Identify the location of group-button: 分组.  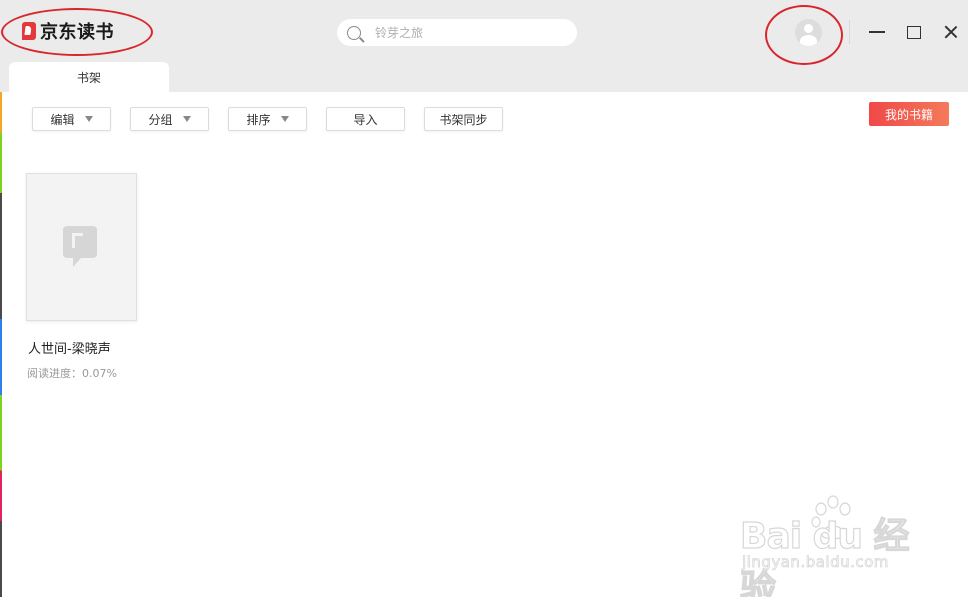
(169, 119).